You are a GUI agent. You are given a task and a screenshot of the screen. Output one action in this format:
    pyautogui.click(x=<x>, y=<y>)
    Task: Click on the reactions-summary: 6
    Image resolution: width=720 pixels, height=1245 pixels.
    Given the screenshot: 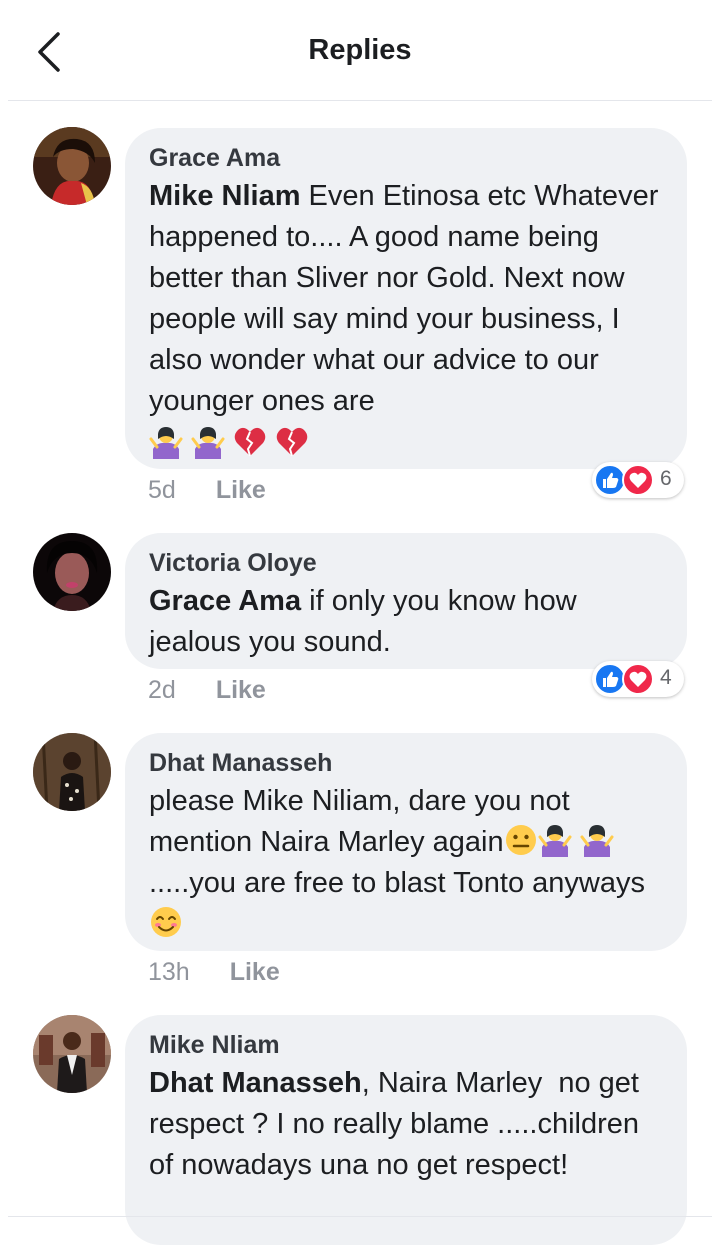 What is the action you would take?
    pyautogui.click(x=638, y=480)
    